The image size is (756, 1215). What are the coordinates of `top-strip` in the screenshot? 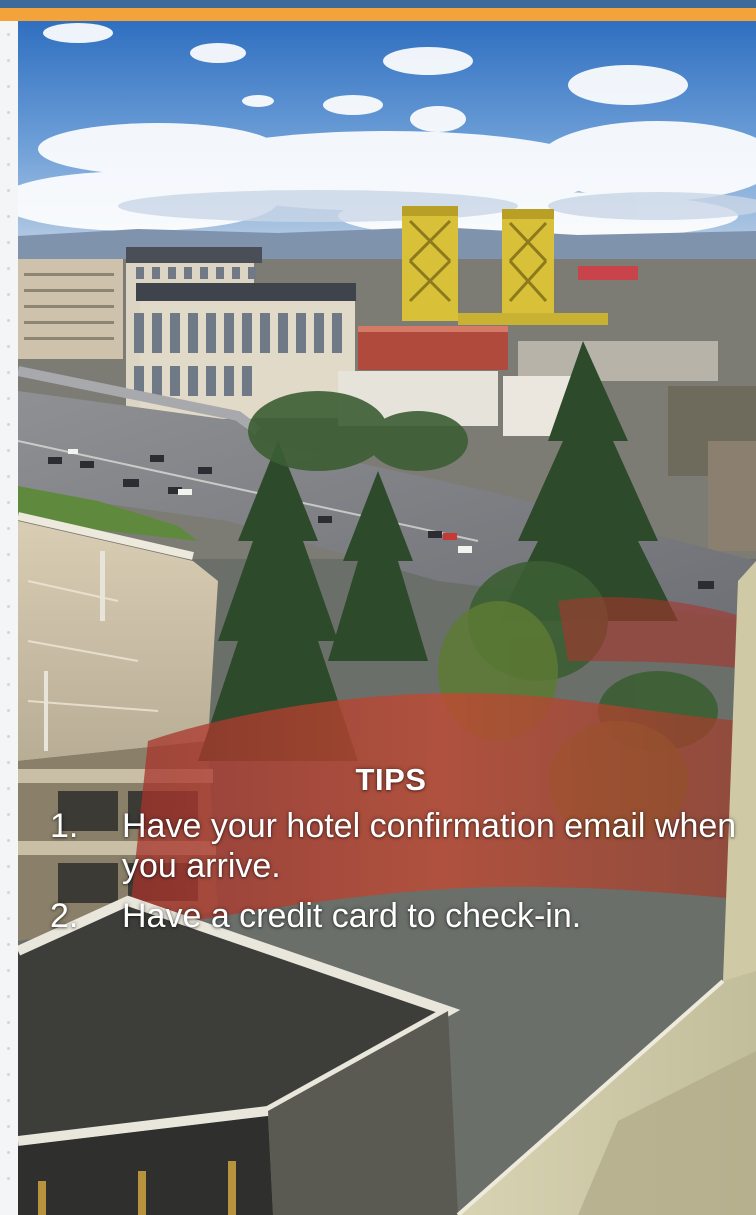 It's located at (378, 4).